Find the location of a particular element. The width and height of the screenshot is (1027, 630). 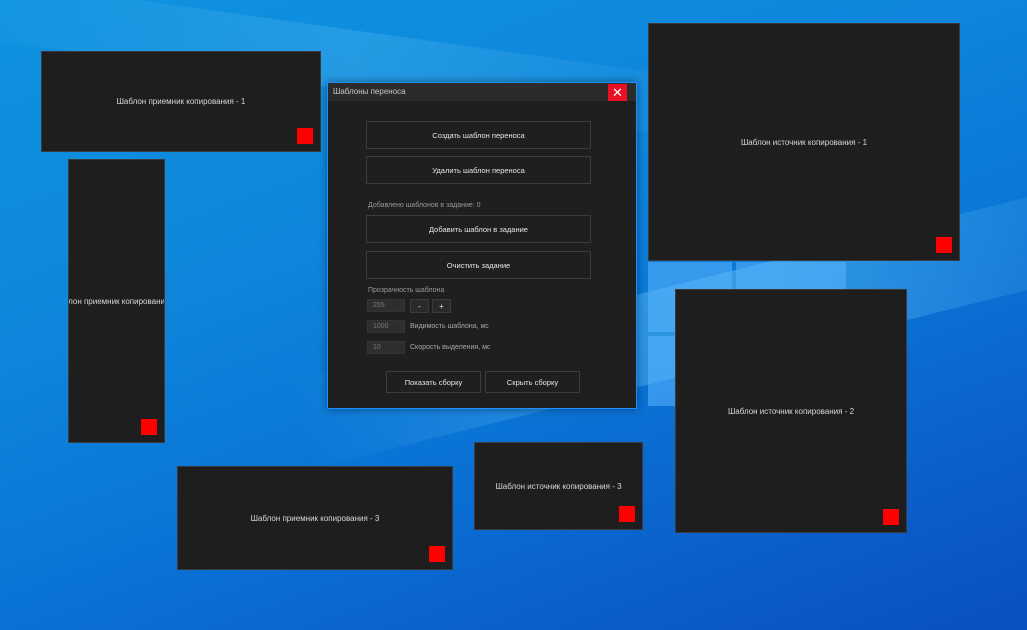

show-build-button: Показать сборку is located at coordinates (433, 382).